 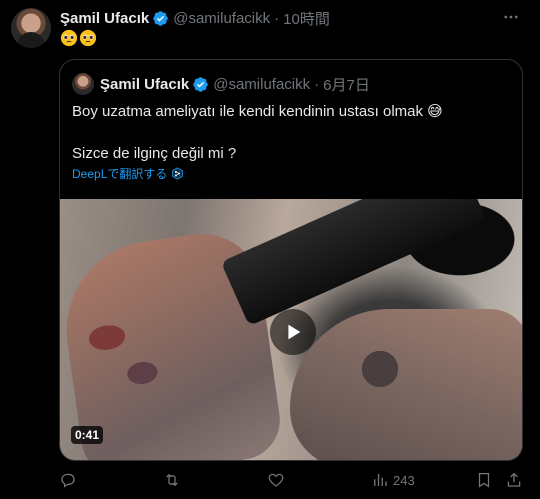 What do you see at coordinates (31, 28) in the screenshot?
I see `author-avatar` at bounding box center [31, 28].